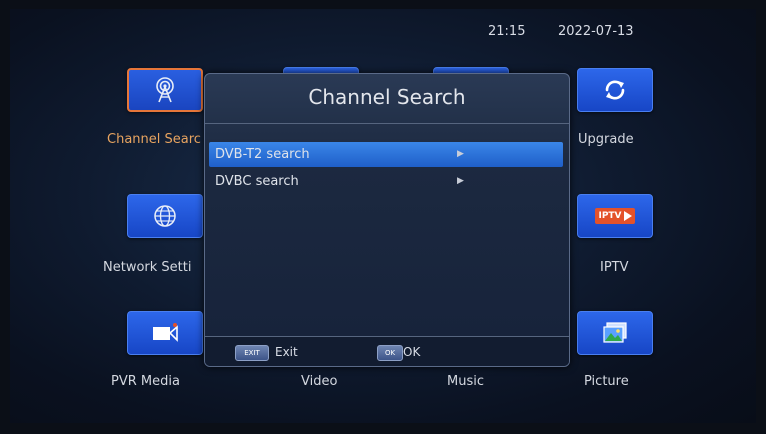 This screenshot has height=434, width=766. Describe the element at coordinates (286, 352) in the screenshot. I see `exit-hint: Exit` at that location.